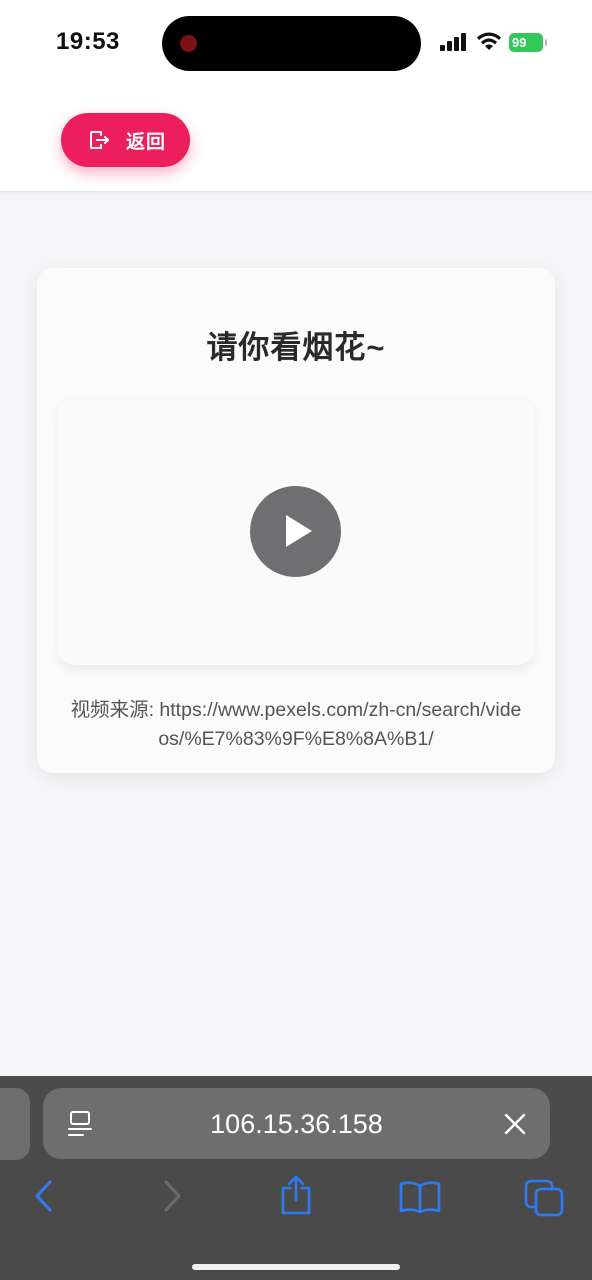 Image resolution: width=592 pixels, height=1280 pixels. What do you see at coordinates (455, 42) in the screenshot?
I see `cellular-signal-icon` at bounding box center [455, 42].